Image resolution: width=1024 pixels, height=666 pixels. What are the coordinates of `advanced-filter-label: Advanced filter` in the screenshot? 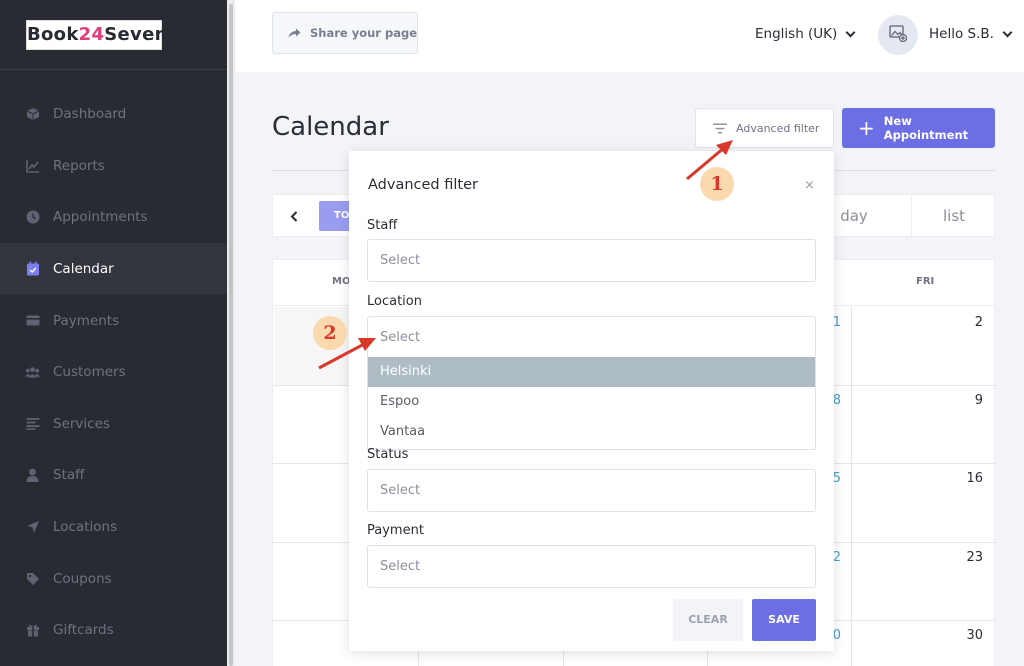 It's located at (778, 128).